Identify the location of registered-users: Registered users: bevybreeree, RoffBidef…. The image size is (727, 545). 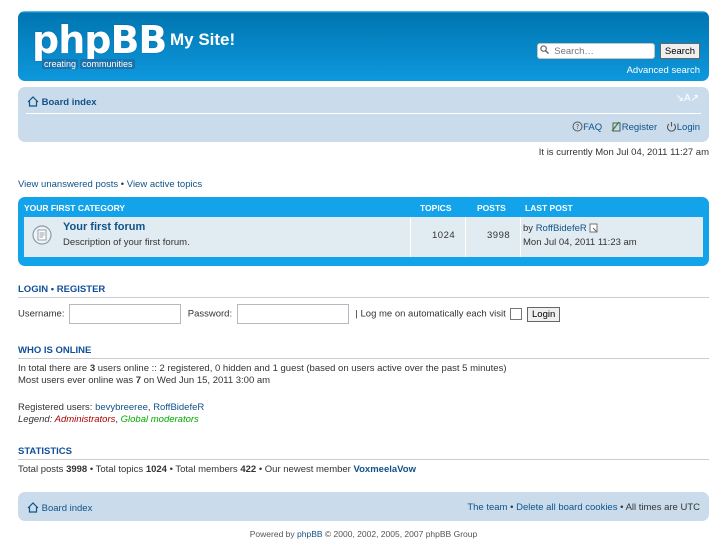
(111, 413).